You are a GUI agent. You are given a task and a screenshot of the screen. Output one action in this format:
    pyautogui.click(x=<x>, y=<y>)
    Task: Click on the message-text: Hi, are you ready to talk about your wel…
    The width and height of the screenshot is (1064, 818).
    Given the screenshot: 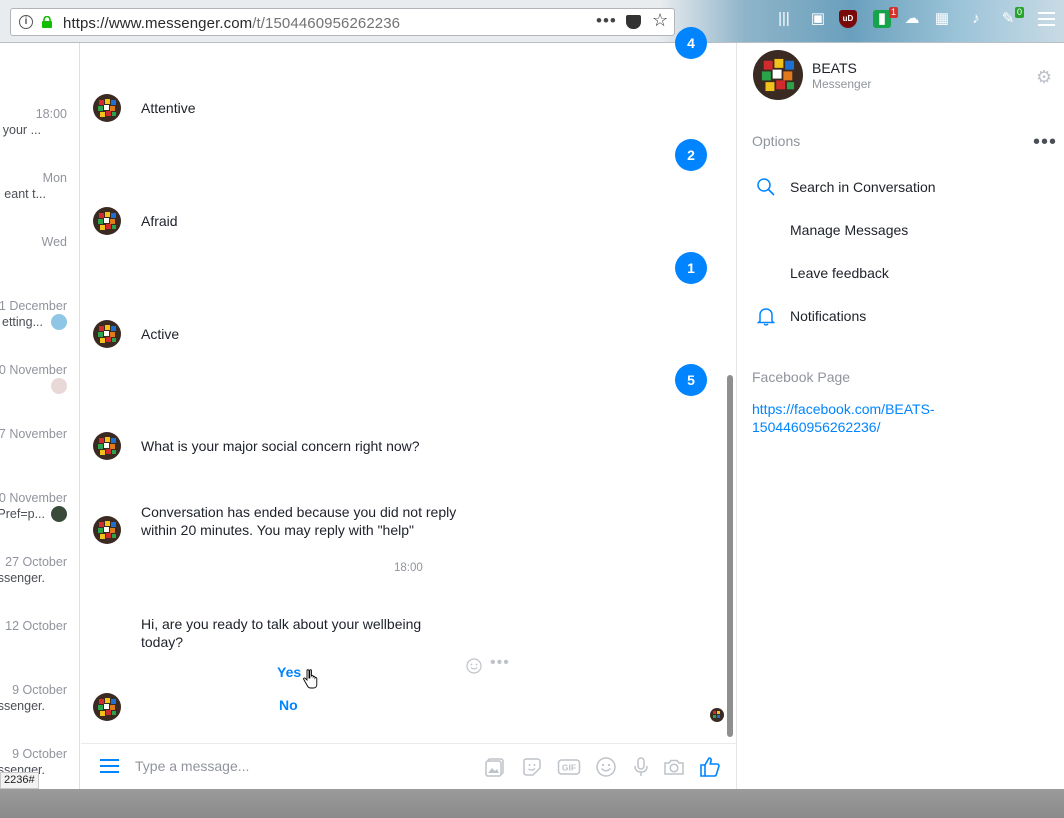 What is the action you would take?
    pyautogui.click(x=281, y=633)
    